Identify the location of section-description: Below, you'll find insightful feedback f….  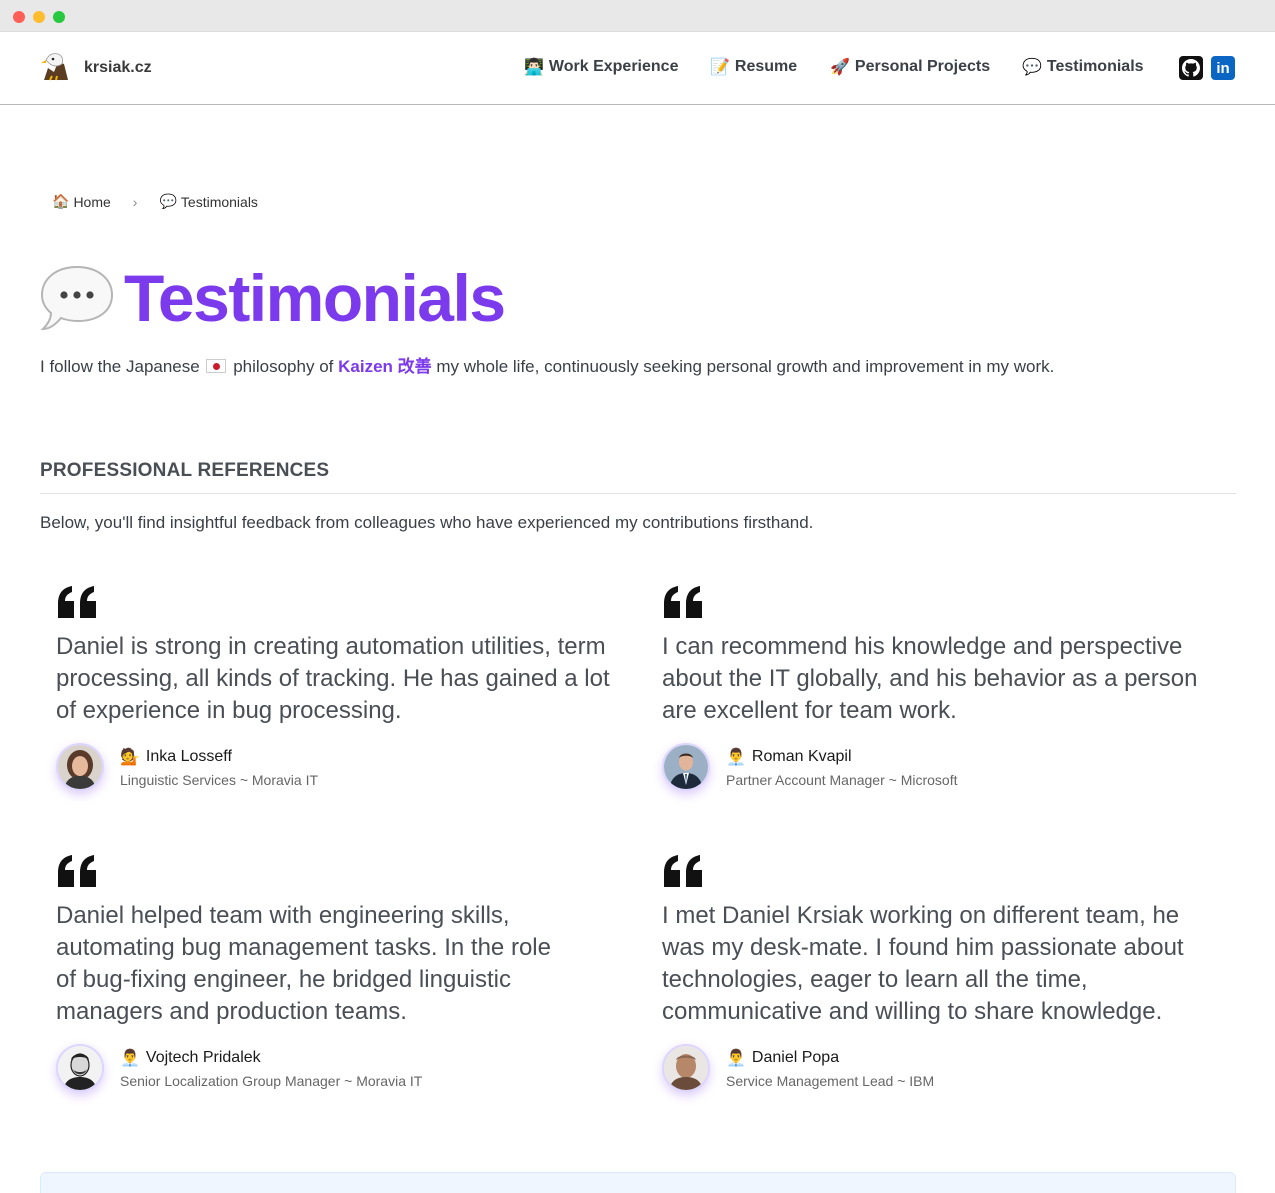
(427, 522).